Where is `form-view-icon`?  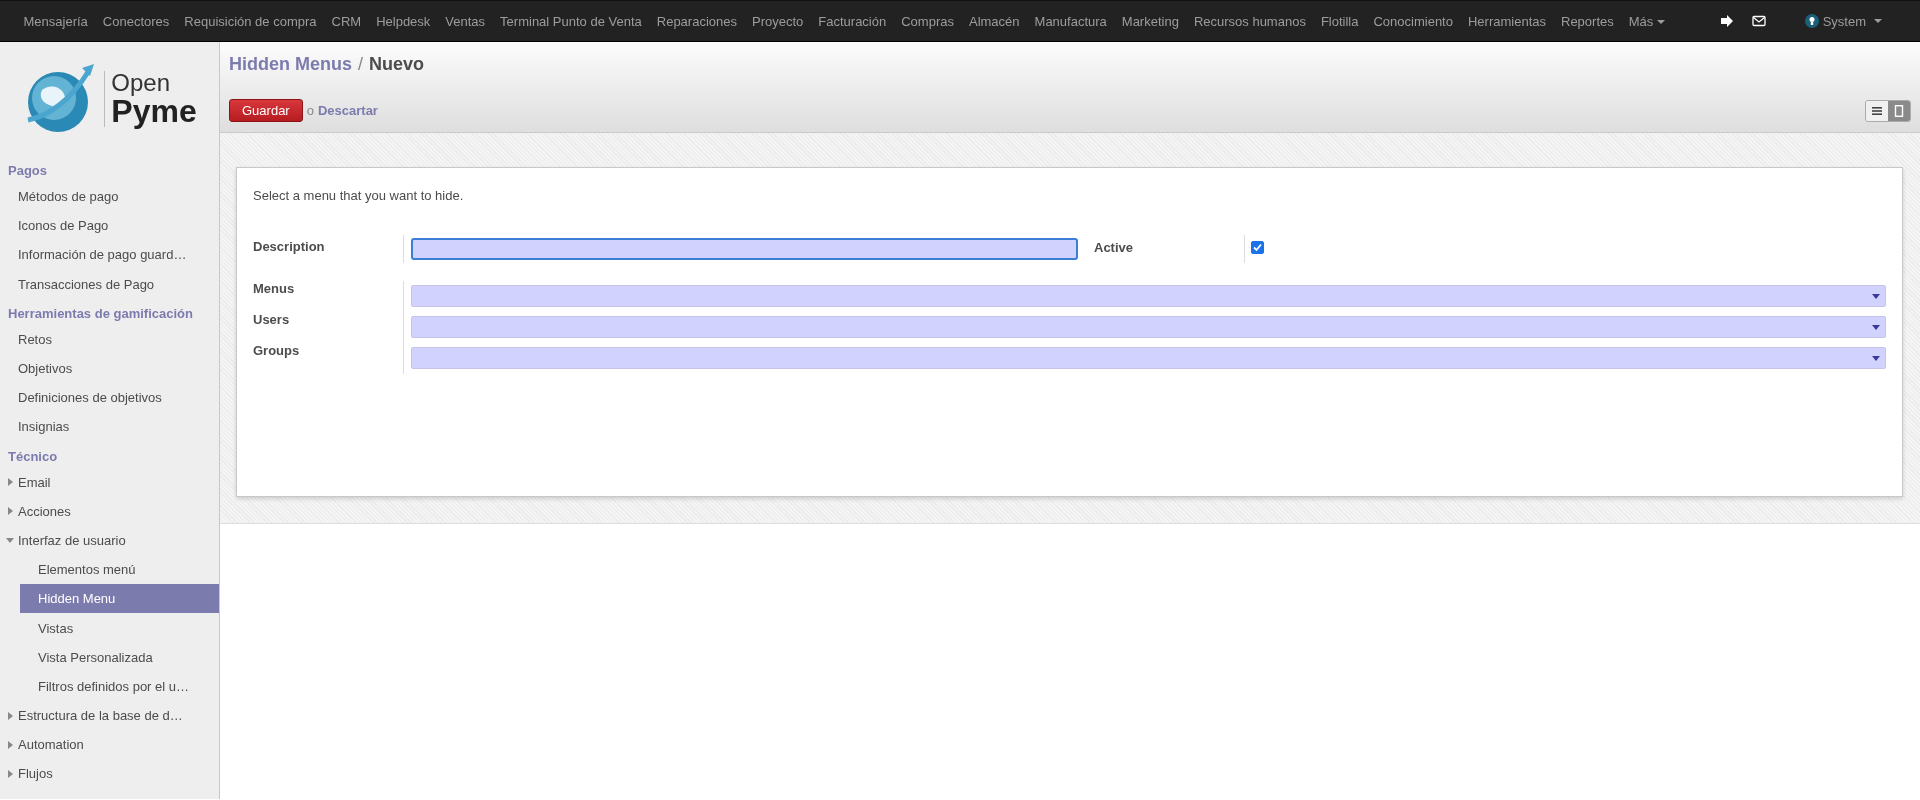
form-view-icon is located at coordinates (1899, 110).